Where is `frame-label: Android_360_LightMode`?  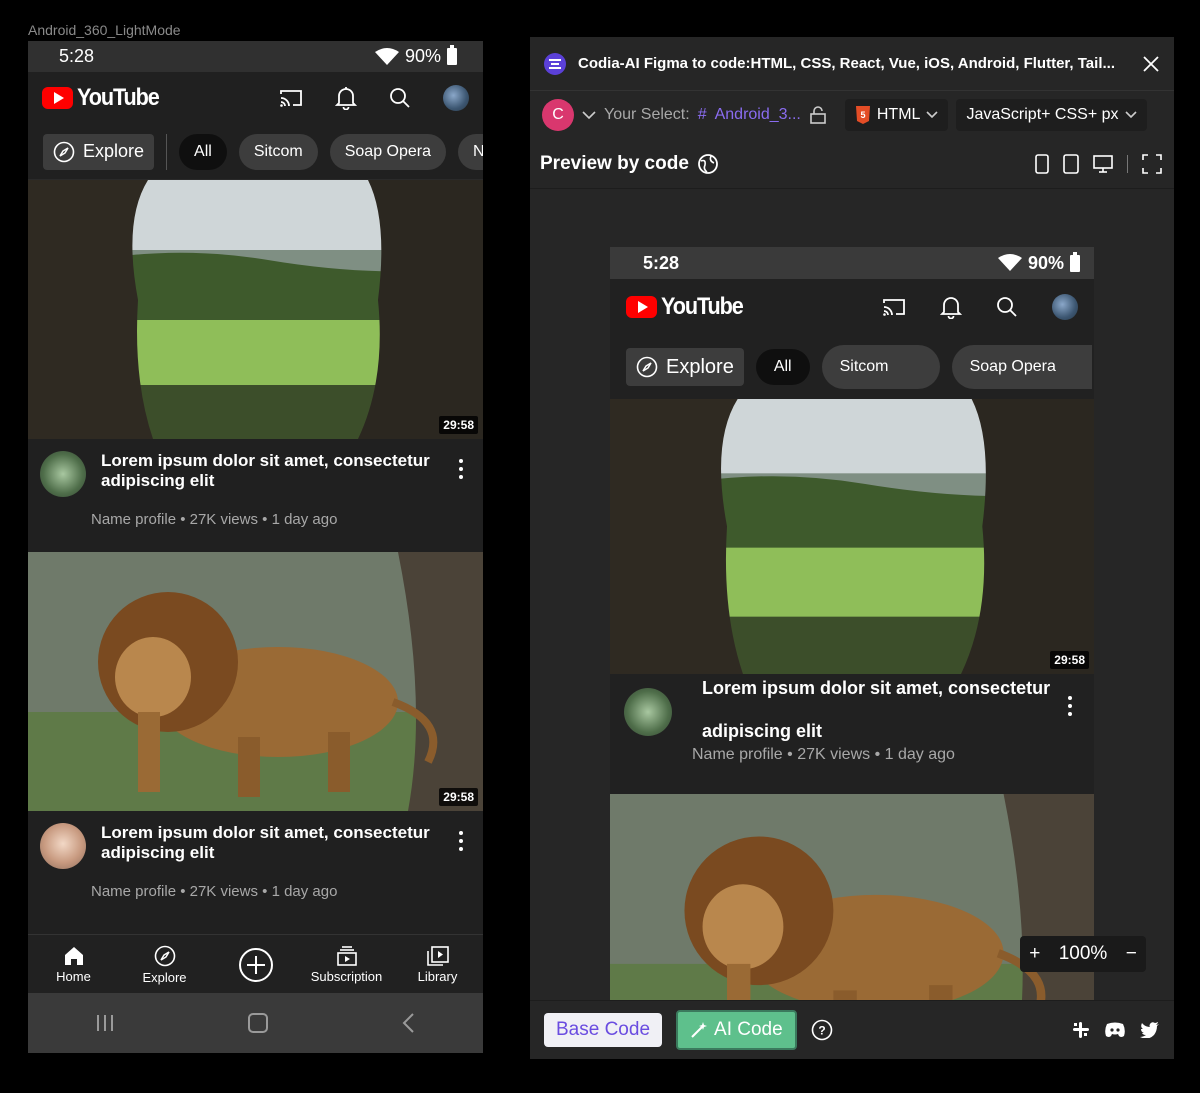
frame-label: Android_360_LightMode is located at coordinates (104, 30).